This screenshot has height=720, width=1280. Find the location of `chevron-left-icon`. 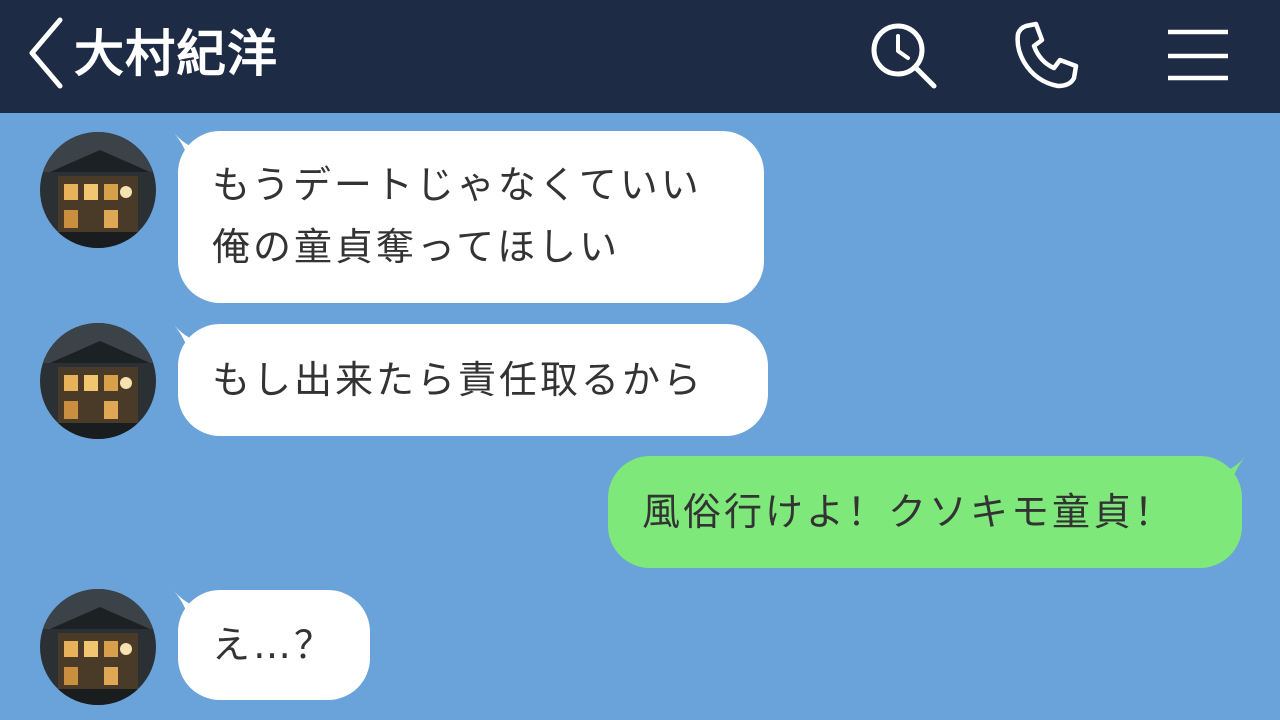

chevron-left-icon is located at coordinates (46, 53).